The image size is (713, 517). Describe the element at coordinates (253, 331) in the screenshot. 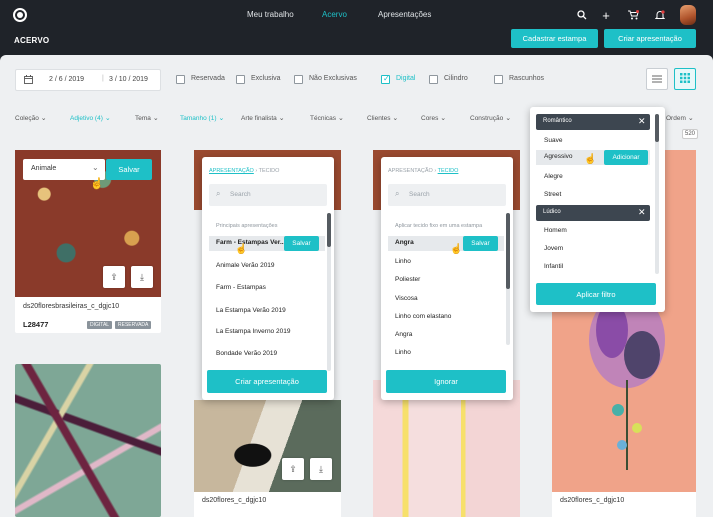

I see `list-item: La Estampa Inverno 2019` at that location.